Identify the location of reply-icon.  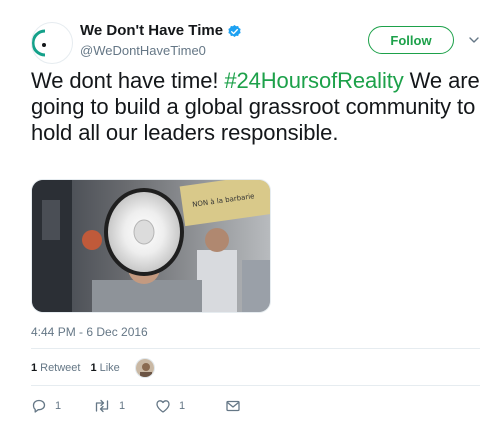
(39, 406).